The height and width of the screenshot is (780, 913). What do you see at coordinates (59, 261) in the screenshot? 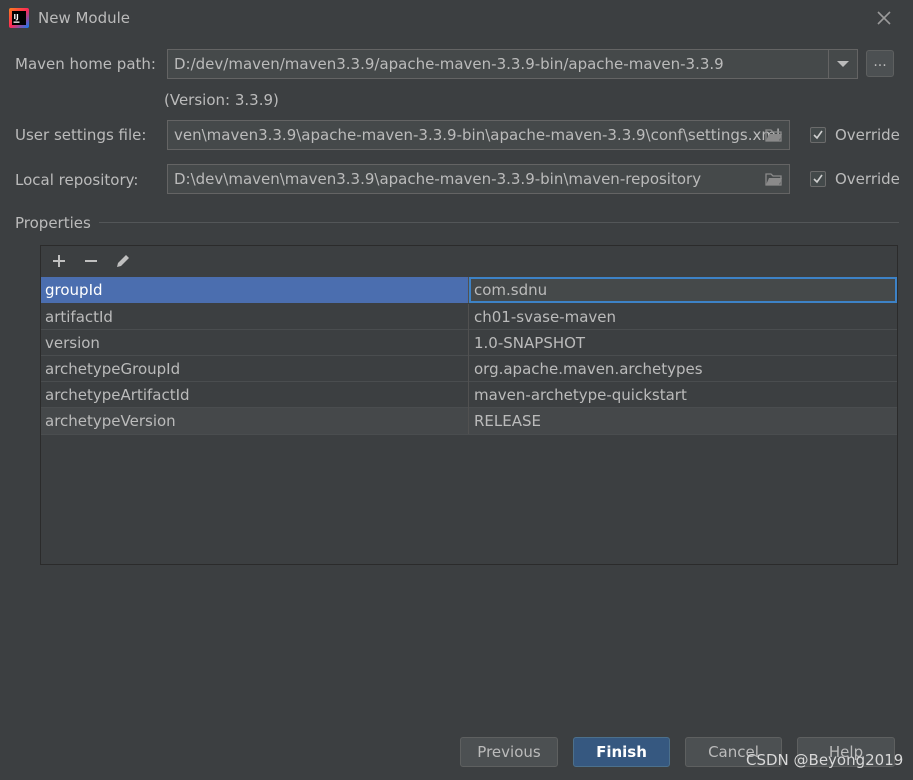
I see `add-icon` at bounding box center [59, 261].